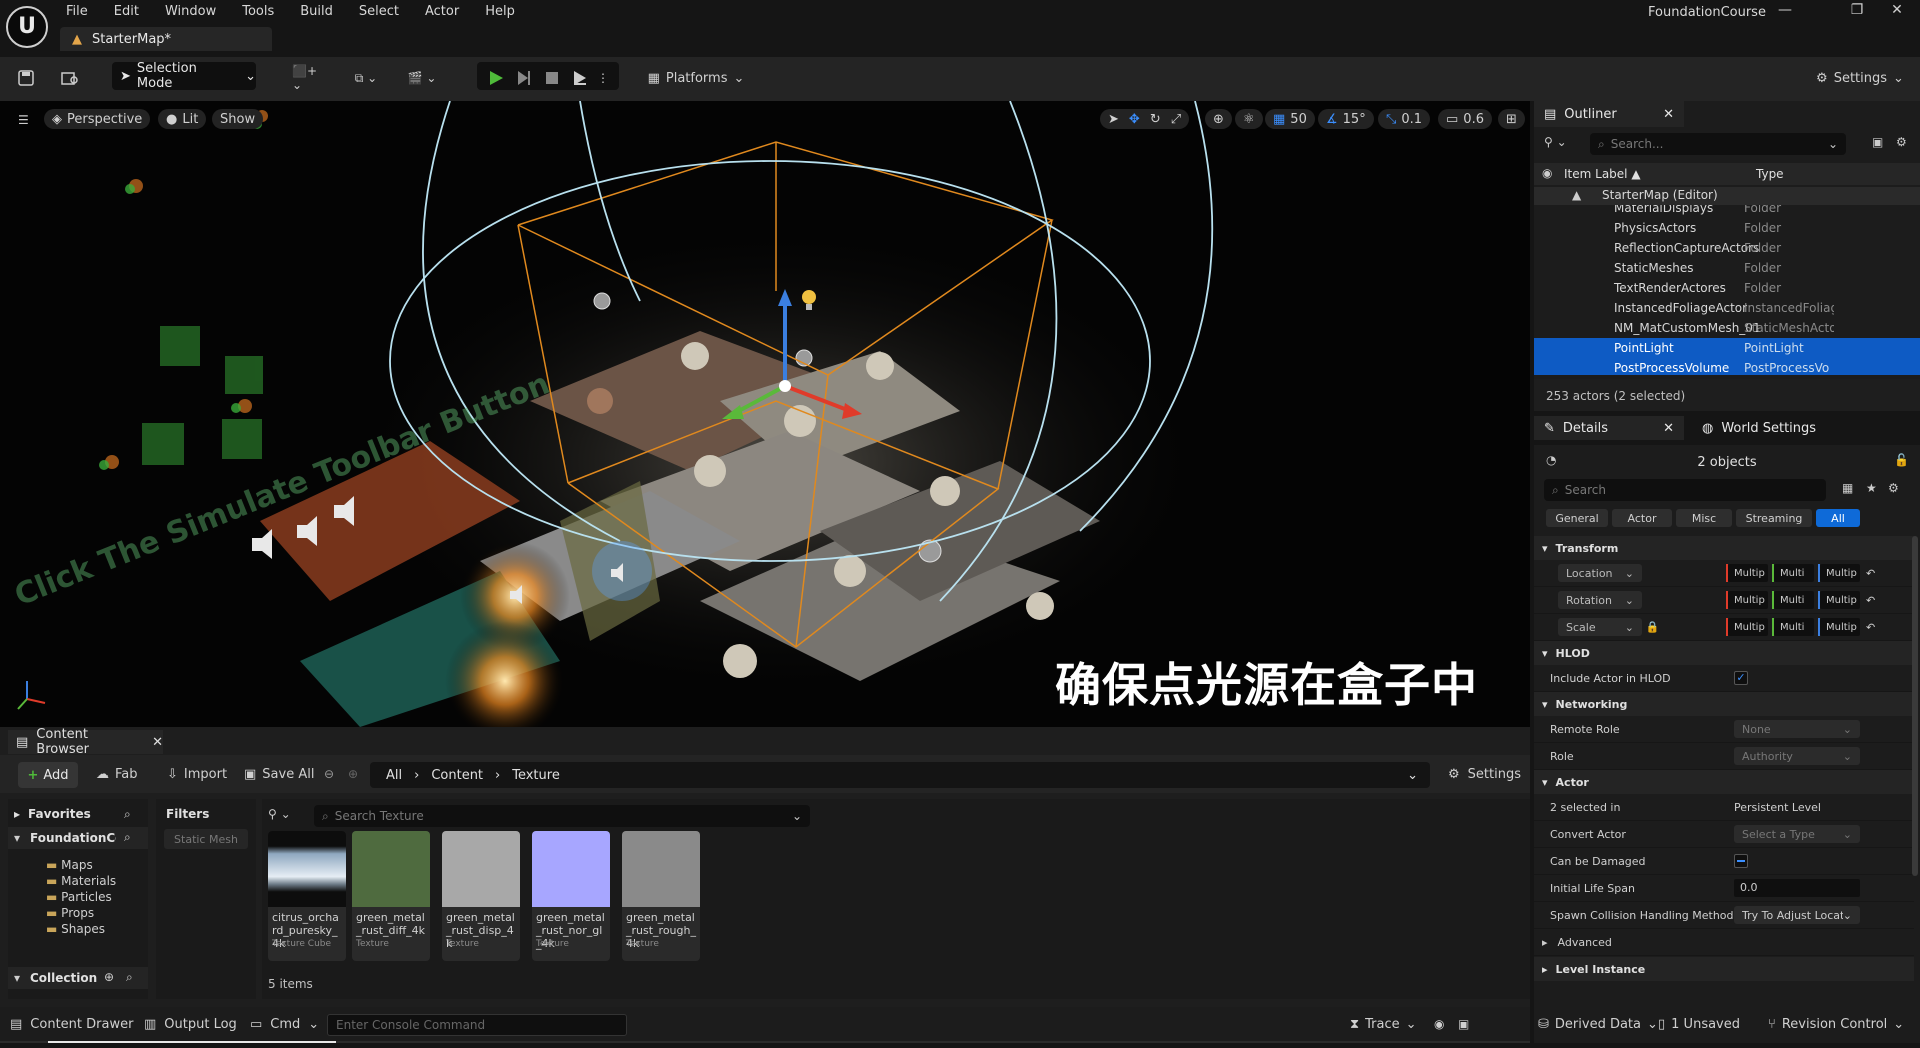 This screenshot has height=1048, width=1920. I want to click on select-tool-icon: ➤, so click(1113, 119).